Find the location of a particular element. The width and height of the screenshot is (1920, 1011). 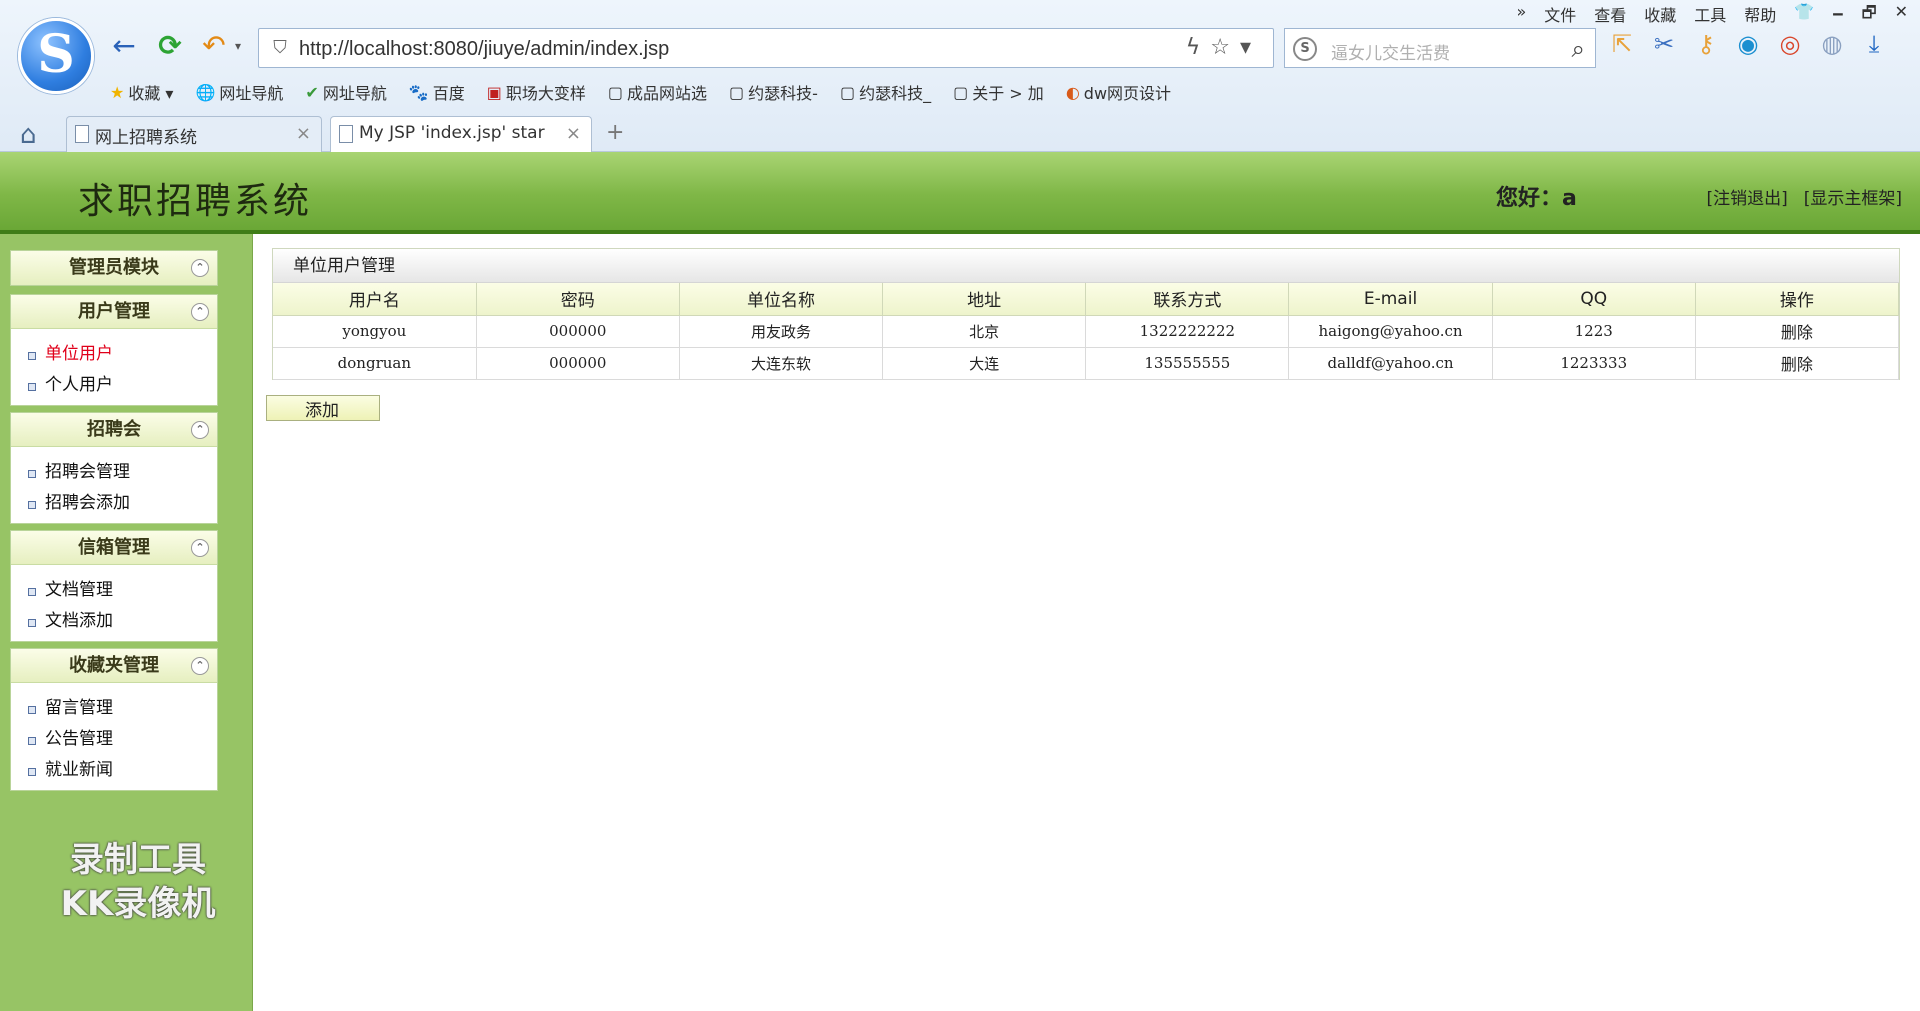

sidebar-item-personal-users: 个人用户 is located at coordinates (114, 385).